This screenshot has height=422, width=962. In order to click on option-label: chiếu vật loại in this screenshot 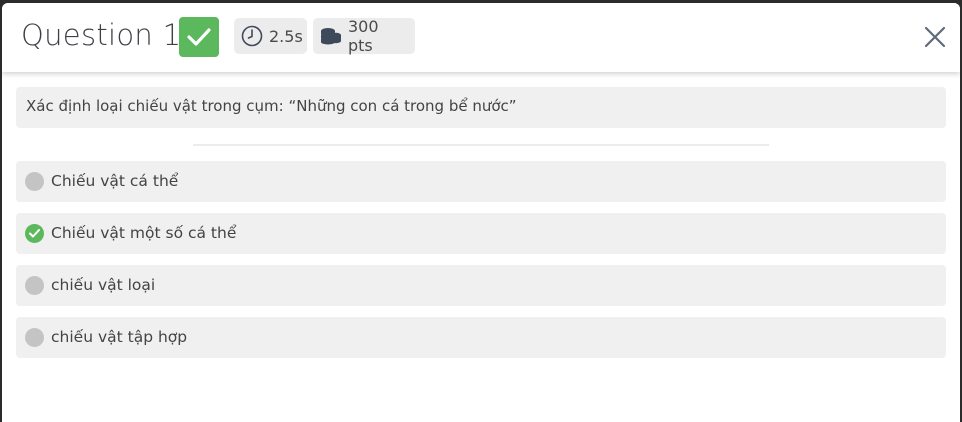, I will do `click(103, 285)`.